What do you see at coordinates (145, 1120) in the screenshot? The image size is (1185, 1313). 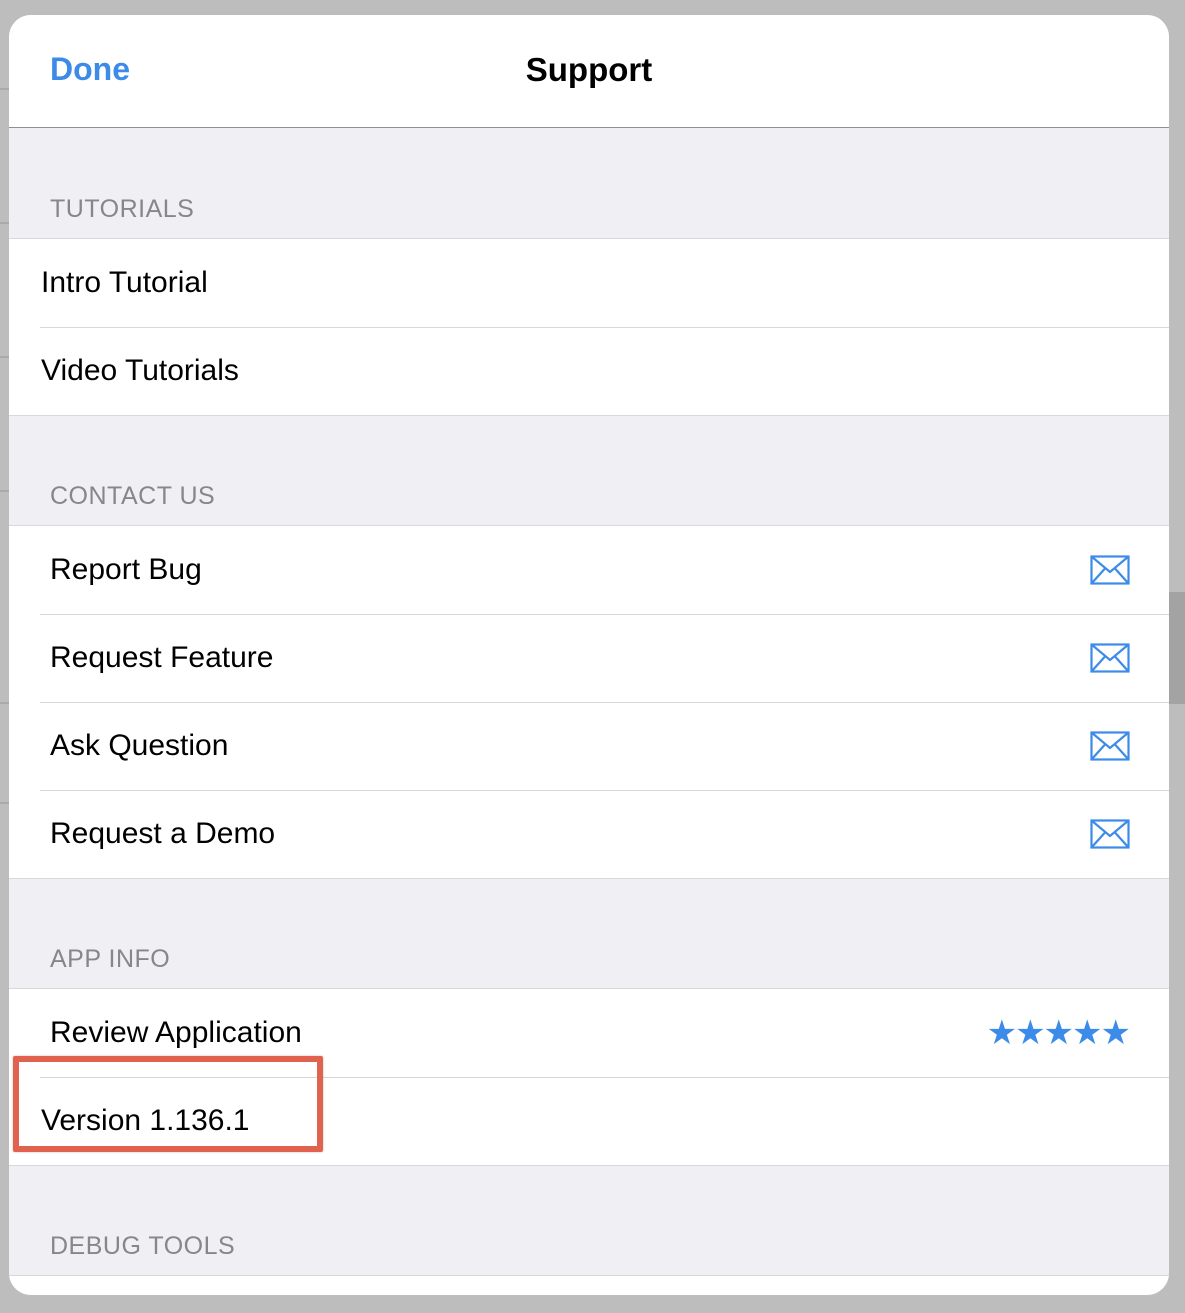 I see `version-label: Version 1.136.1` at bounding box center [145, 1120].